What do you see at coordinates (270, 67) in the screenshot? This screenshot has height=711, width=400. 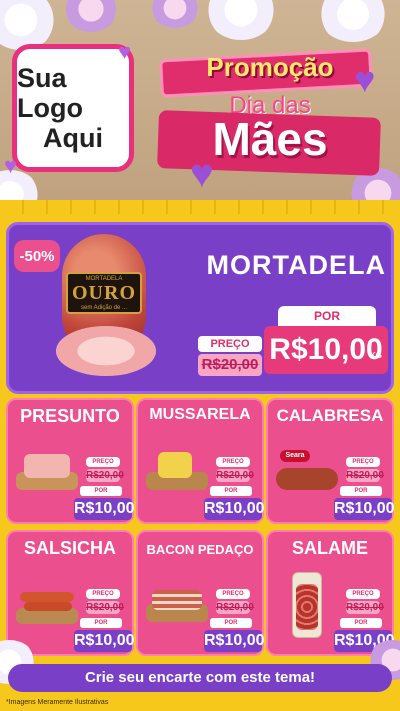 I see `promo-text: Promoção` at bounding box center [270, 67].